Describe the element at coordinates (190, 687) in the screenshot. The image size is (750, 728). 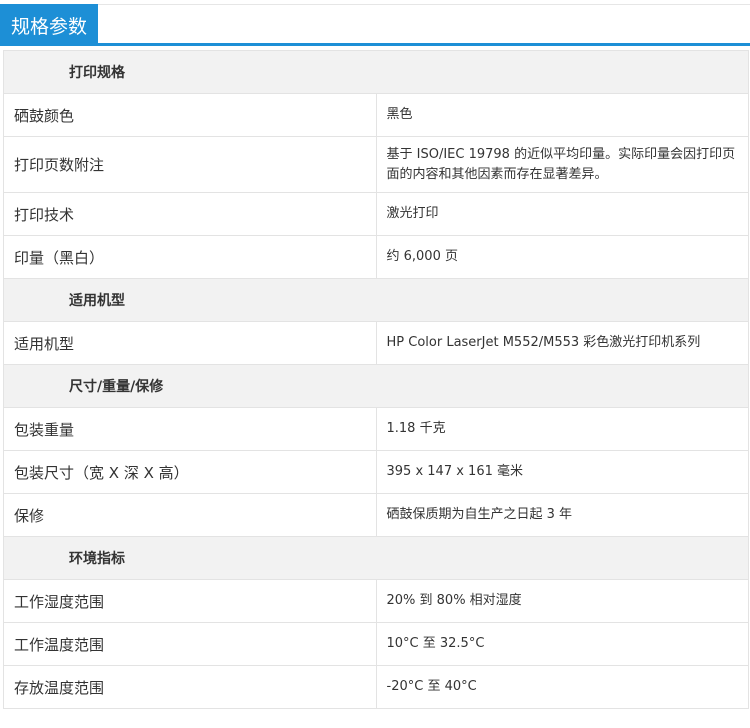
I see `spec-label: 存放温度范围` at that location.